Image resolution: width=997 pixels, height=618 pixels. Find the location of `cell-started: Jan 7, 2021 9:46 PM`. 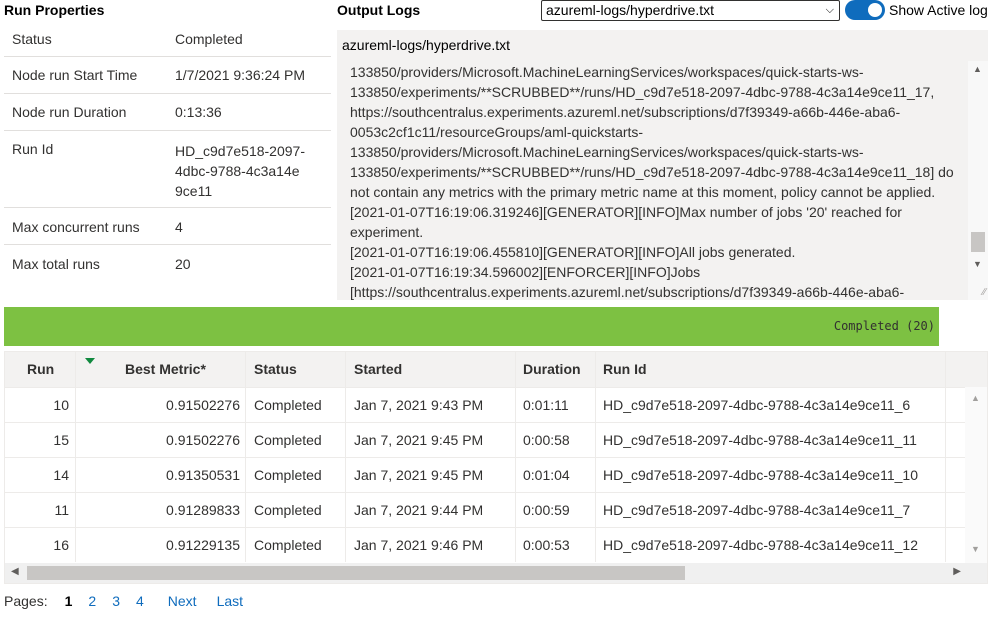

cell-started: Jan 7, 2021 9:46 PM is located at coordinates (419, 545).